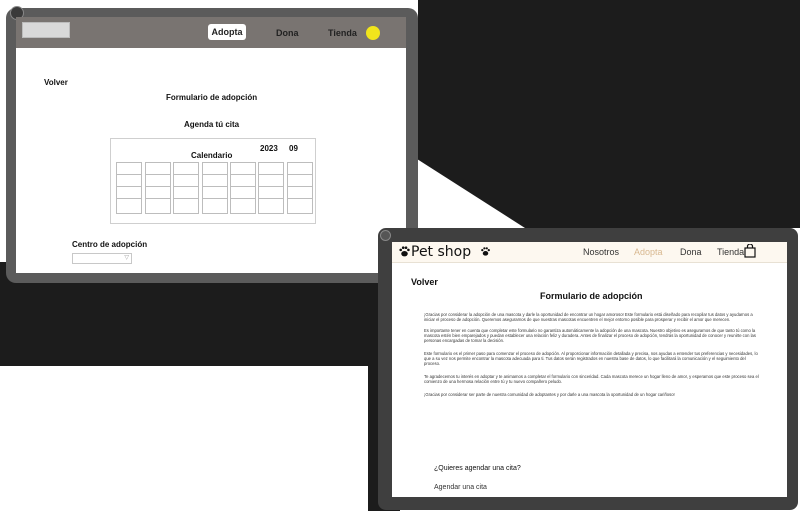 The width and height of the screenshot is (800, 511). Describe the element at coordinates (591, 296) in the screenshot. I see `new-form-title: Formulario de adopción` at that location.